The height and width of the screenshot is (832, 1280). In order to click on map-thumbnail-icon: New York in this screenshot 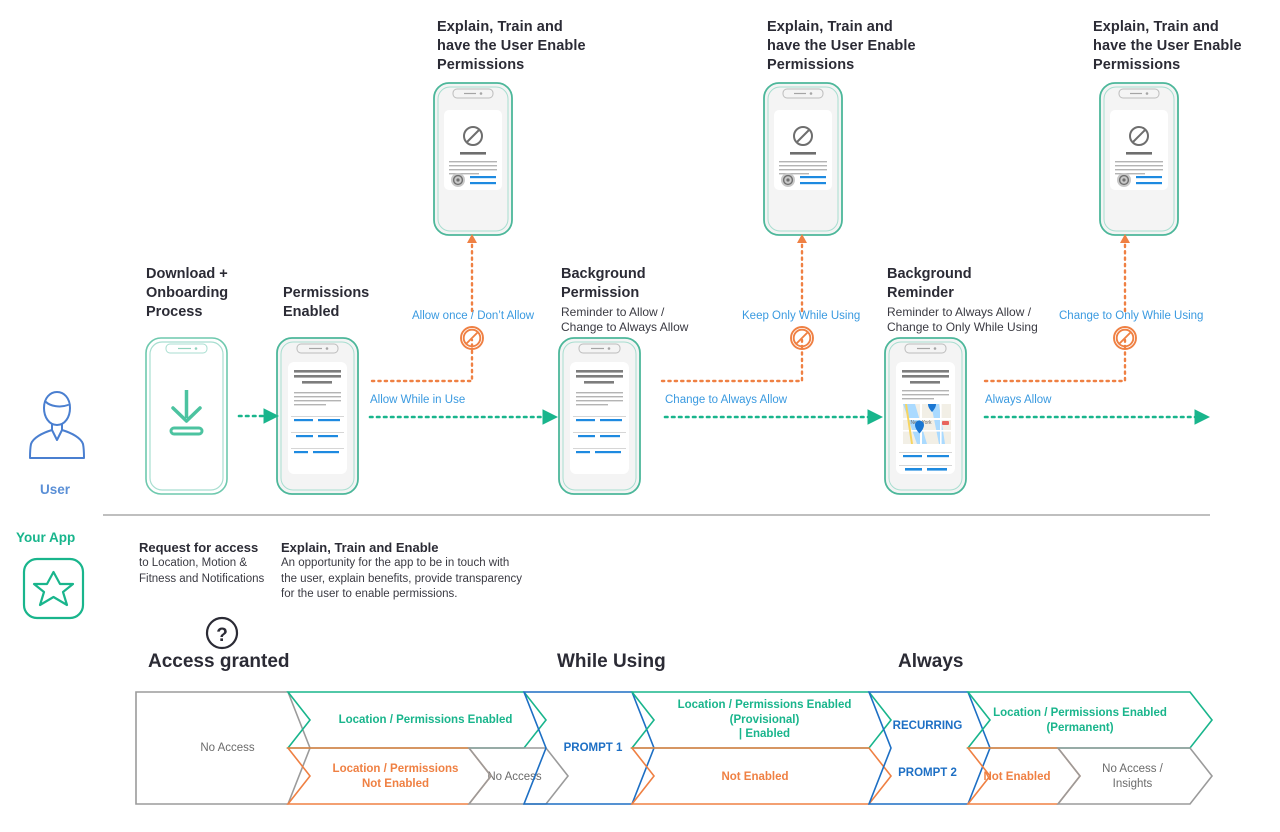, I will do `click(927, 424)`.